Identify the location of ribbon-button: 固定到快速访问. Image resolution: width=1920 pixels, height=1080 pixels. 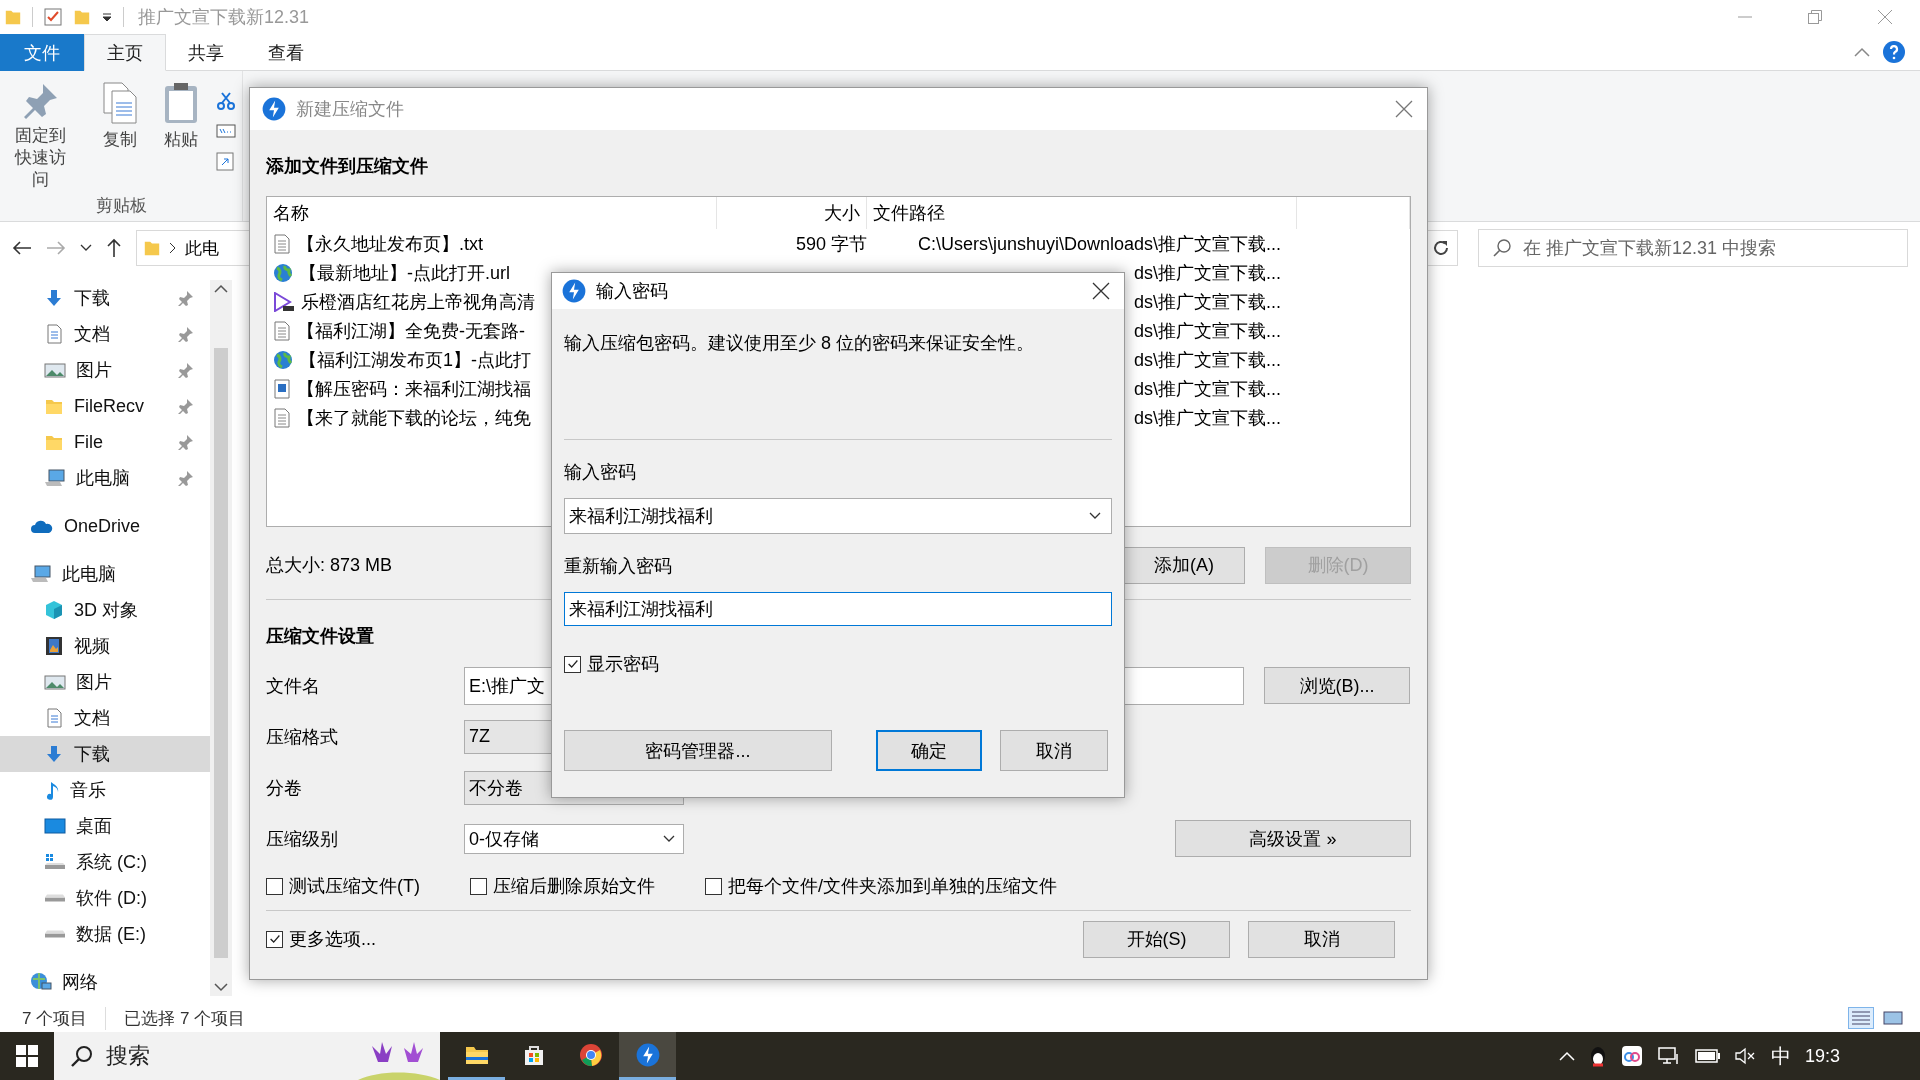
(41, 136).